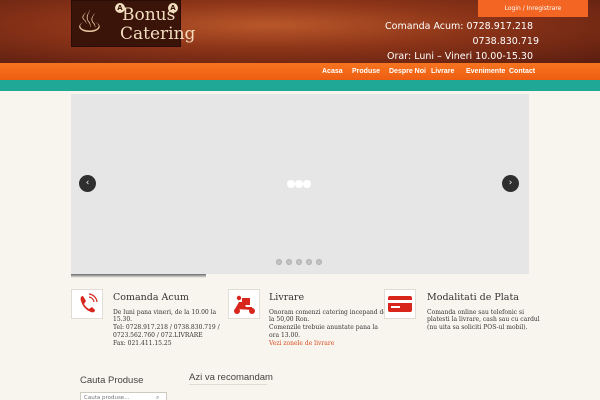  I want to click on logo-text-line2: Catering, so click(158, 34).